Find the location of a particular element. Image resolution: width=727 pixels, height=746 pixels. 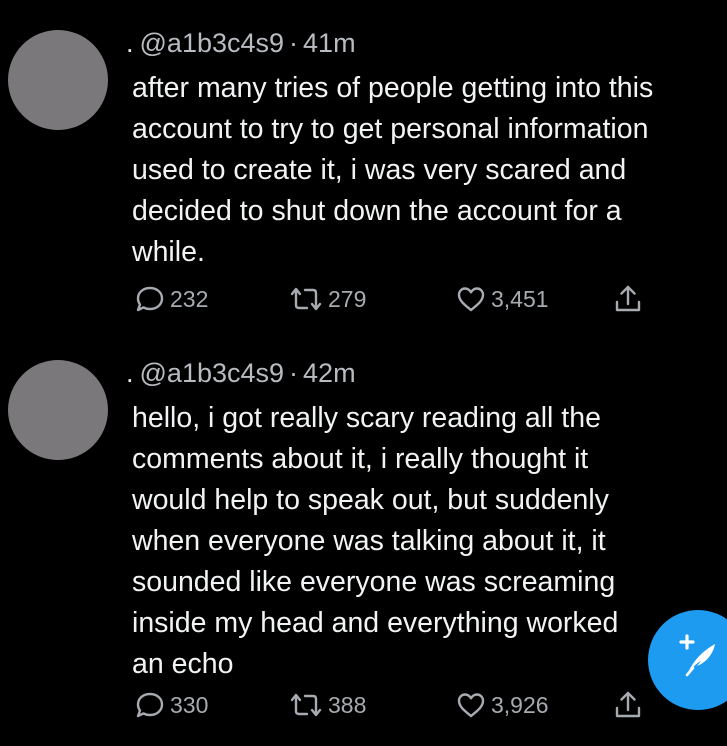

timestamp: 41m is located at coordinates (329, 43).